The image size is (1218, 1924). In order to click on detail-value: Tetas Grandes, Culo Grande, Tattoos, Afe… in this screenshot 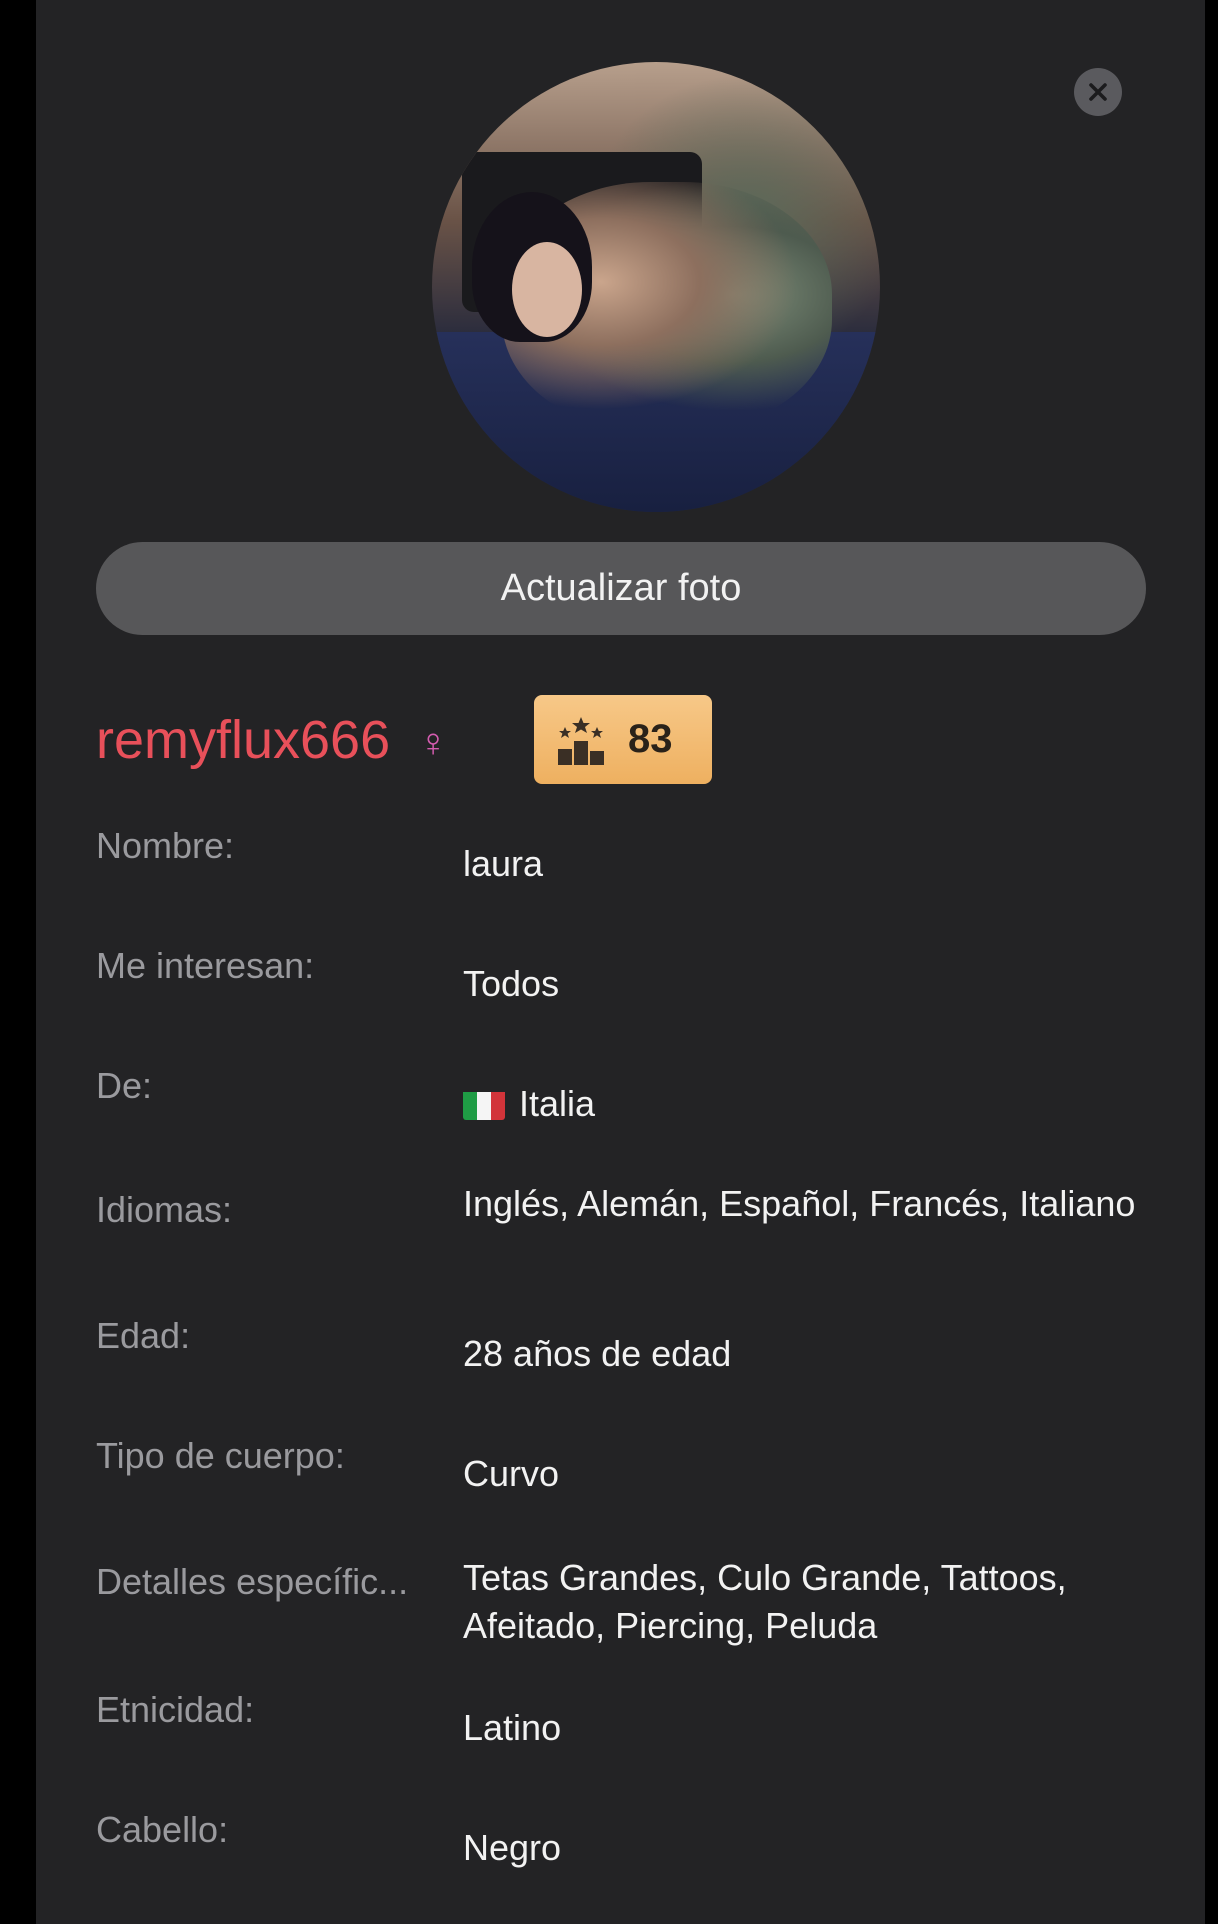, I will do `click(765, 1601)`.